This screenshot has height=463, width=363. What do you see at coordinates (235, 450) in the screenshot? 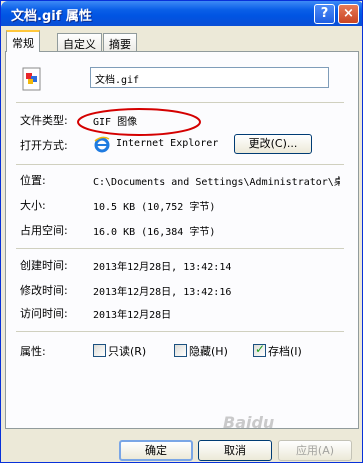
I see `cancel-button: 取消` at bounding box center [235, 450].